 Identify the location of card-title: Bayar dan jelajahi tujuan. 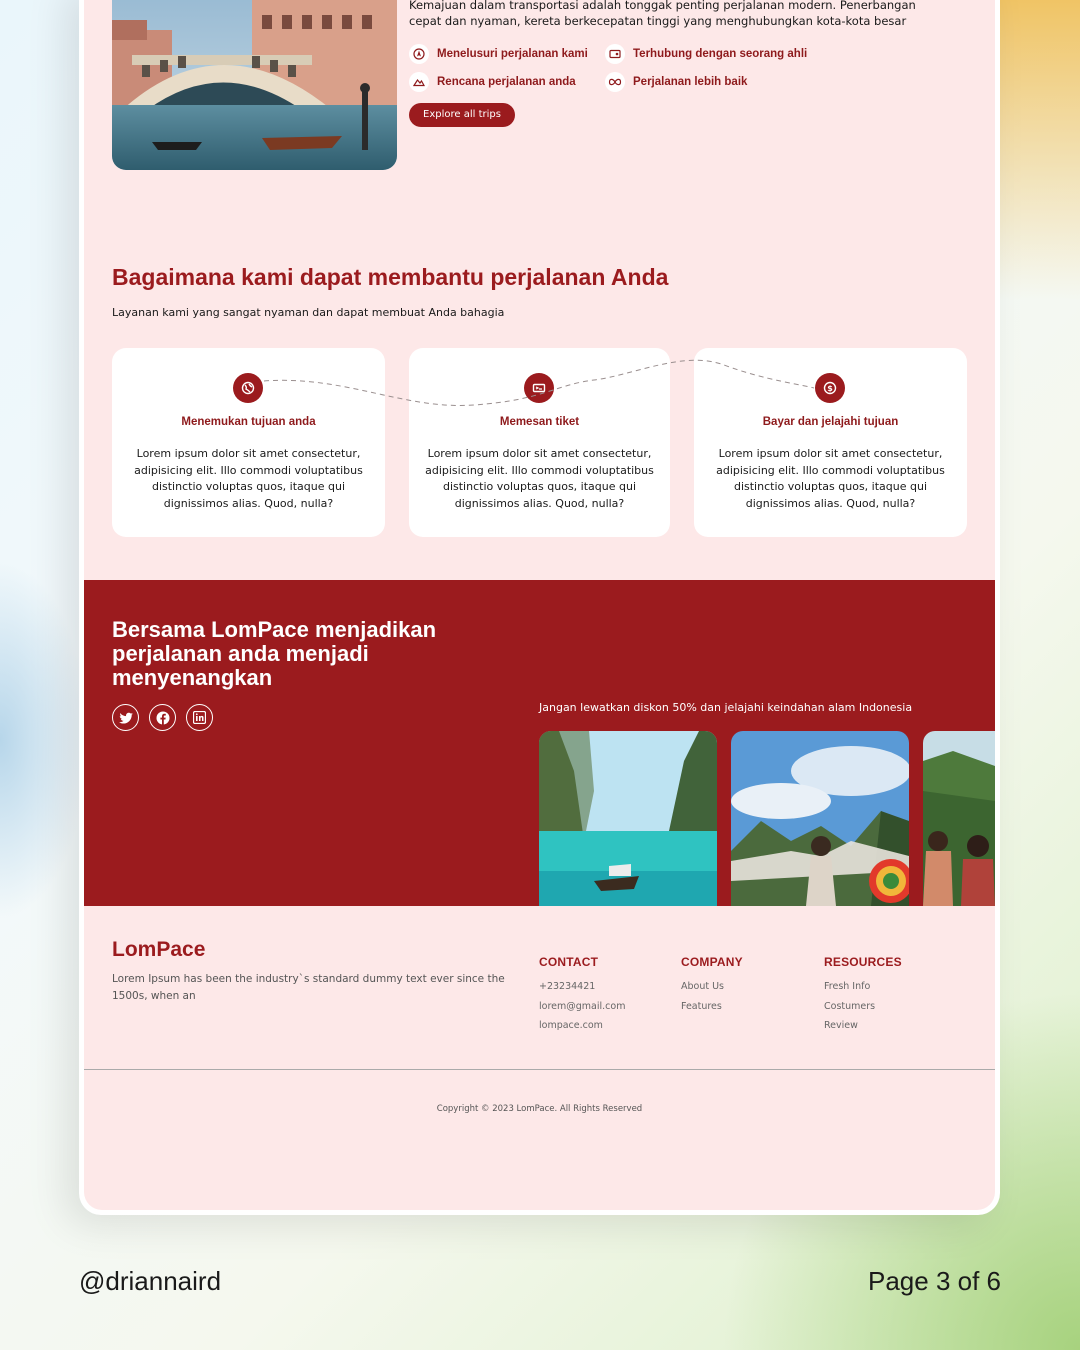
(830, 422).